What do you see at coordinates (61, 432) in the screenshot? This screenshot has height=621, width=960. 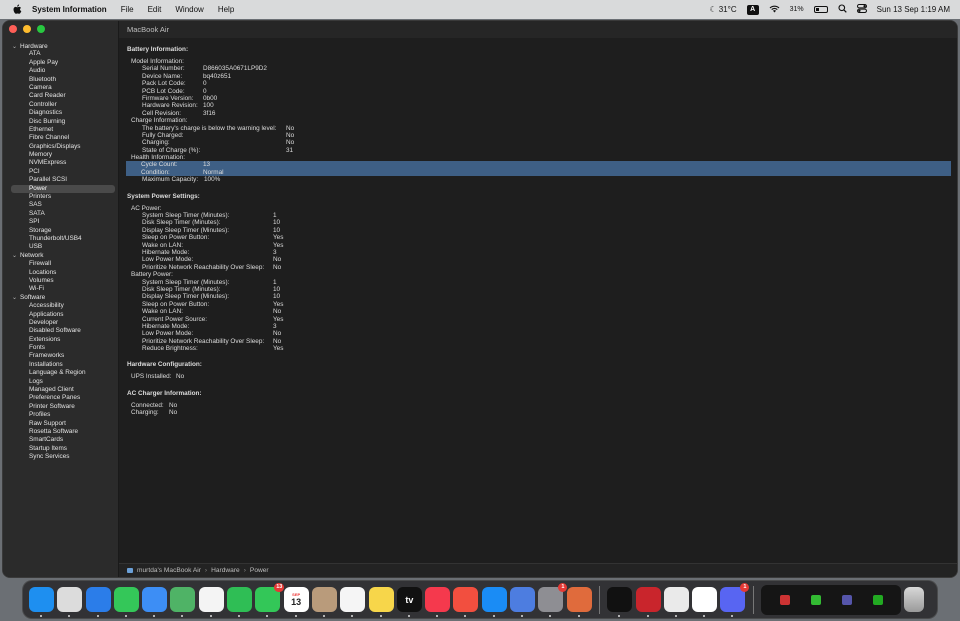 I see `sidebar-item-rosetta-software: Rosetta Software` at bounding box center [61, 432].